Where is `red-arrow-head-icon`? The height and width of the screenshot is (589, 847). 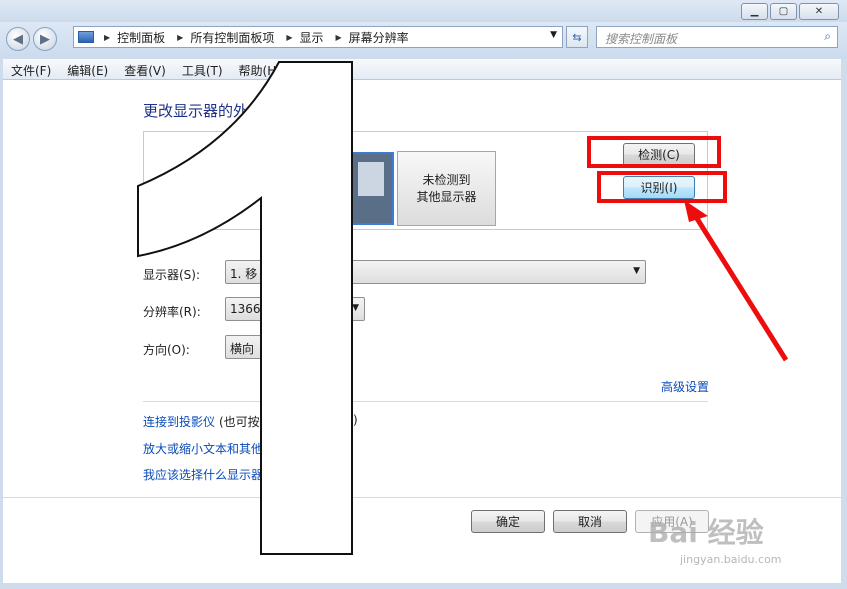
red-arrow-head-icon is located at coordinates (696, 211).